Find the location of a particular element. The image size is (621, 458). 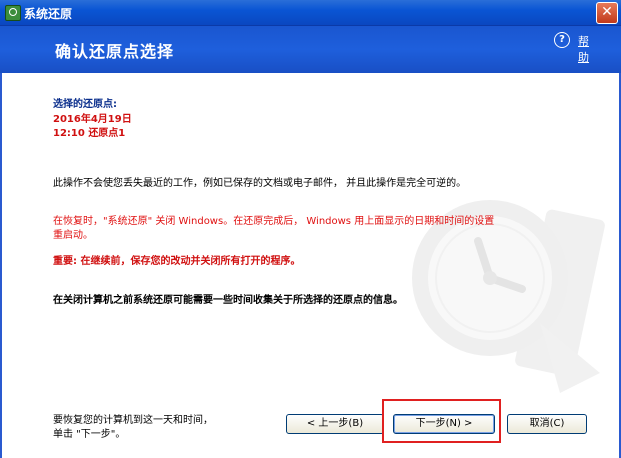

selected-point-label: 选择的还原点: is located at coordinates (85, 104).